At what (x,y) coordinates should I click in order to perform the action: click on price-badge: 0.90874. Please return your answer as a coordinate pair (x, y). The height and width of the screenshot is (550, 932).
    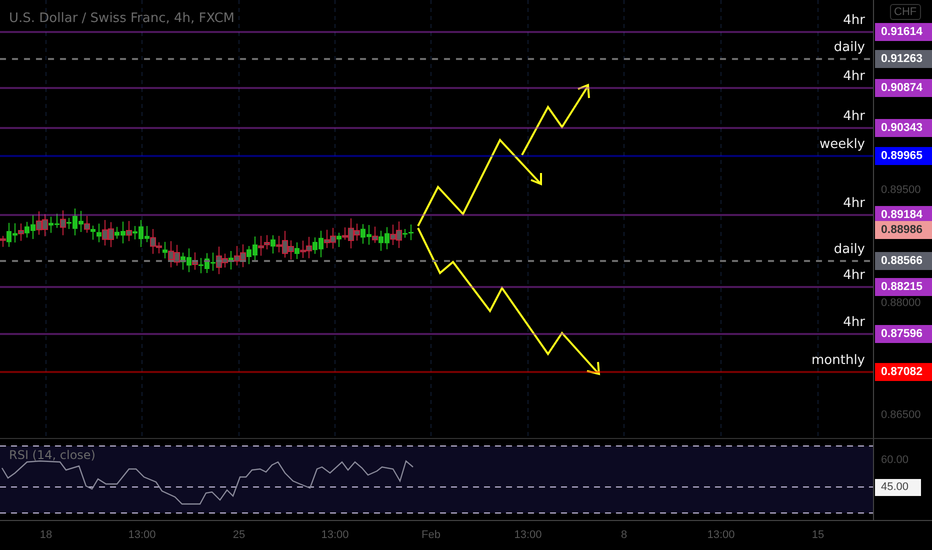
    Looking at the image, I should click on (903, 87).